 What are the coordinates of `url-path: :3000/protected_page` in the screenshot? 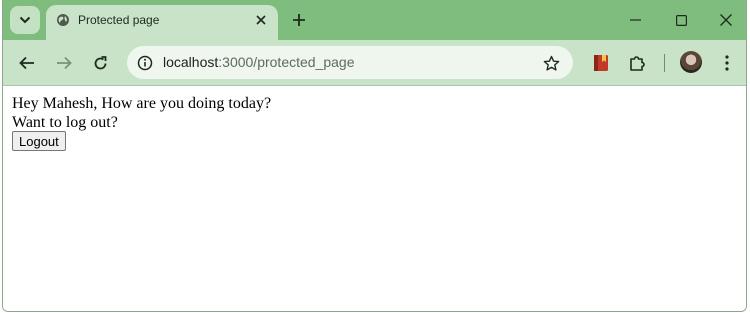 It's located at (286, 62).